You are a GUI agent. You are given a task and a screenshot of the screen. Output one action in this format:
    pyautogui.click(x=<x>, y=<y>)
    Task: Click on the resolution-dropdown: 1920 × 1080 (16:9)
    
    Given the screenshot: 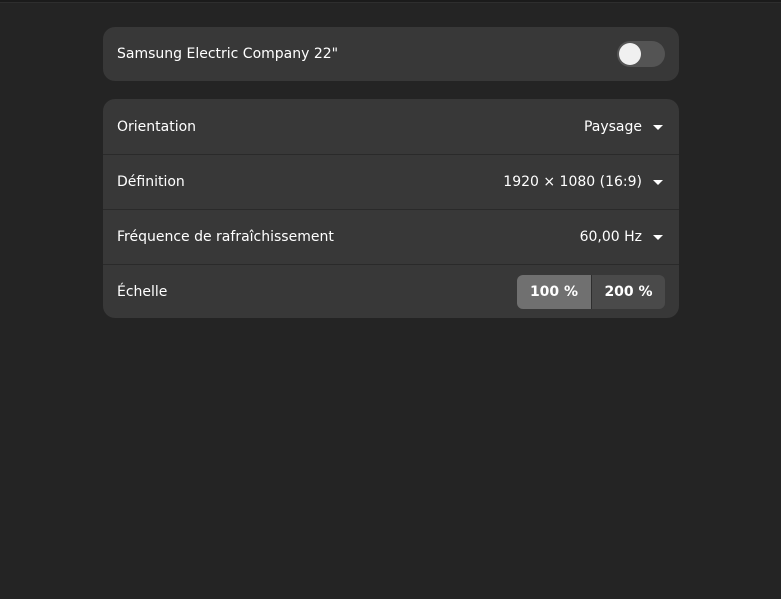 What is the action you would take?
    pyautogui.click(x=584, y=182)
    